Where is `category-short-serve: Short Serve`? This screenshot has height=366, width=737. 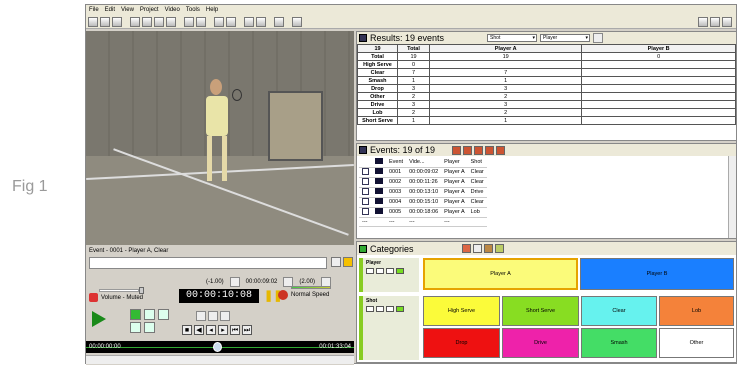 category-short-serve: Short Serve is located at coordinates (540, 311).